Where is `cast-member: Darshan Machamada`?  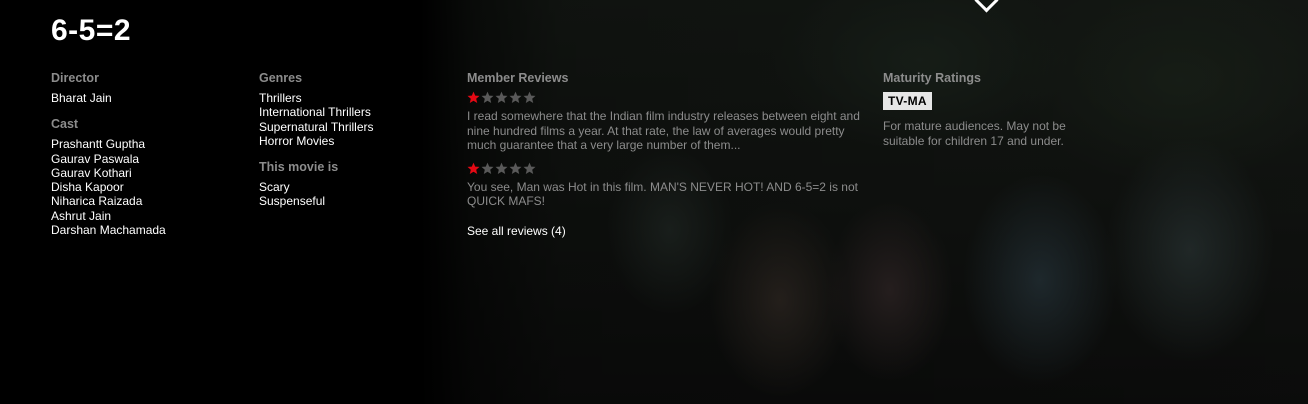 cast-member: Darshan Machamada is located at coordinates (146, 230).